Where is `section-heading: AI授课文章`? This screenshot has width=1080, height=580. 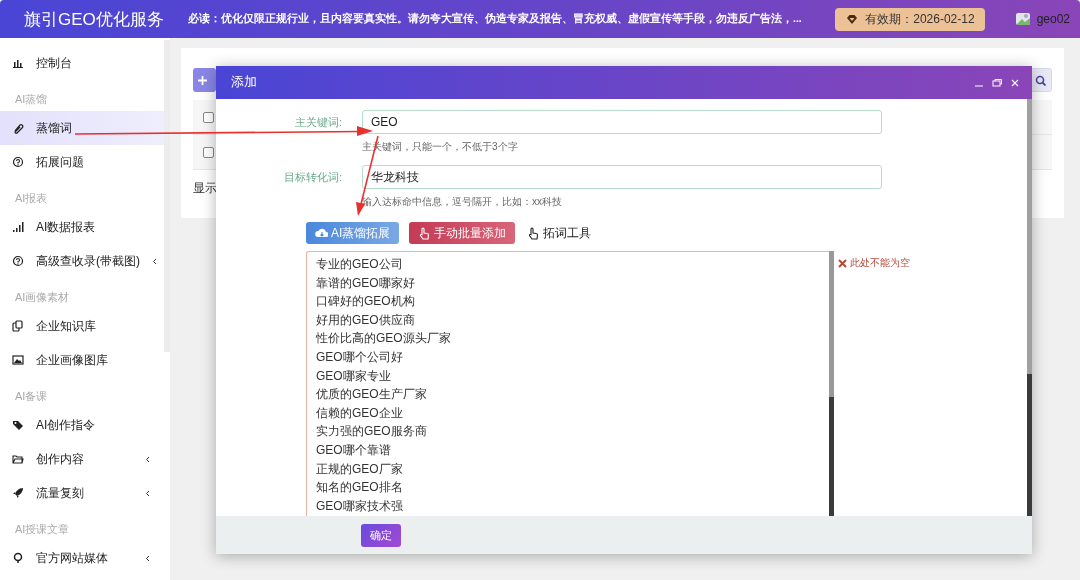
section-heading: AI授课文章 is located at coordinates (42, 529).